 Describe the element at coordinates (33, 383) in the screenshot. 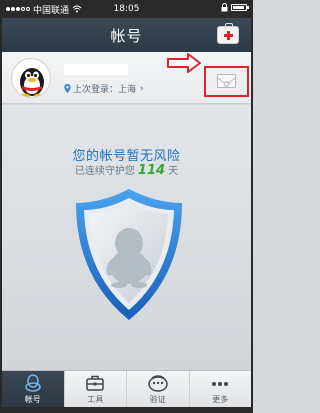

I see `qq-penguin-icon` at that location.